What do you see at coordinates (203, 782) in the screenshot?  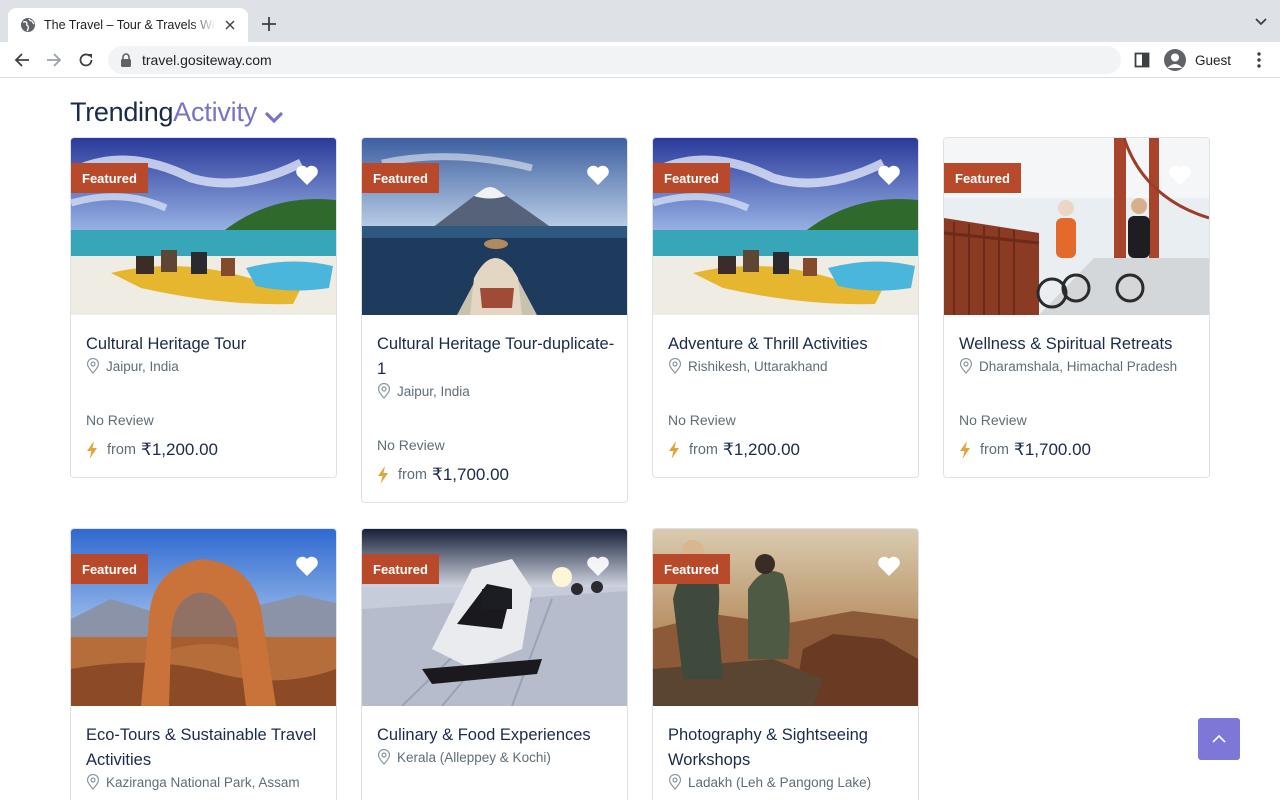 I see `location-text: Kaziranga National Park, Assam` at bounding box center [203, 782].